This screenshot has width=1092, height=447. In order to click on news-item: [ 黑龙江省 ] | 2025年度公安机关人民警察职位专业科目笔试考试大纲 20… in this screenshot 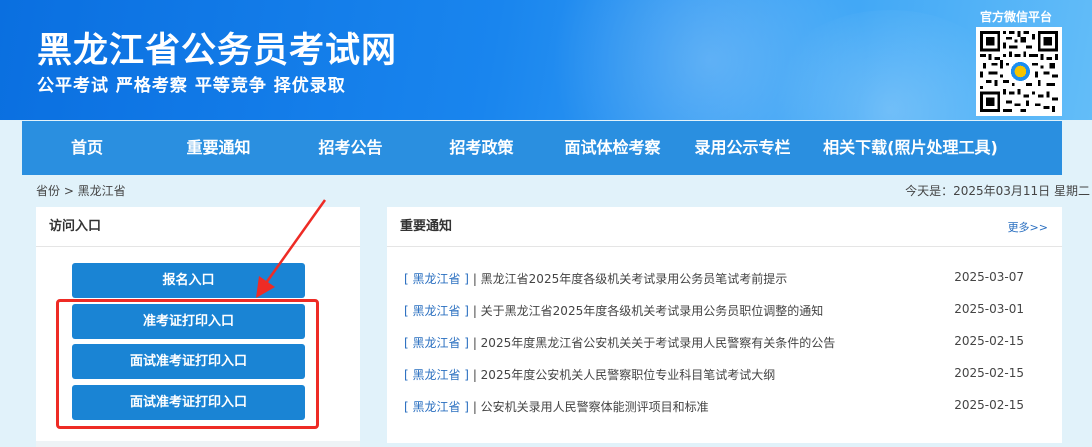, I will do `click(724, 376)`.